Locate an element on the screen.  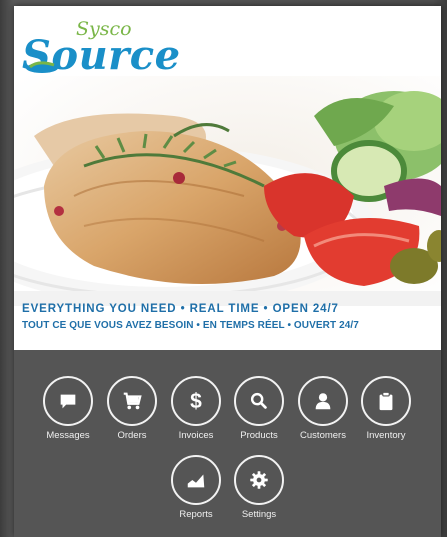
chat-bubble-icon is located at coordinates (68, 401).